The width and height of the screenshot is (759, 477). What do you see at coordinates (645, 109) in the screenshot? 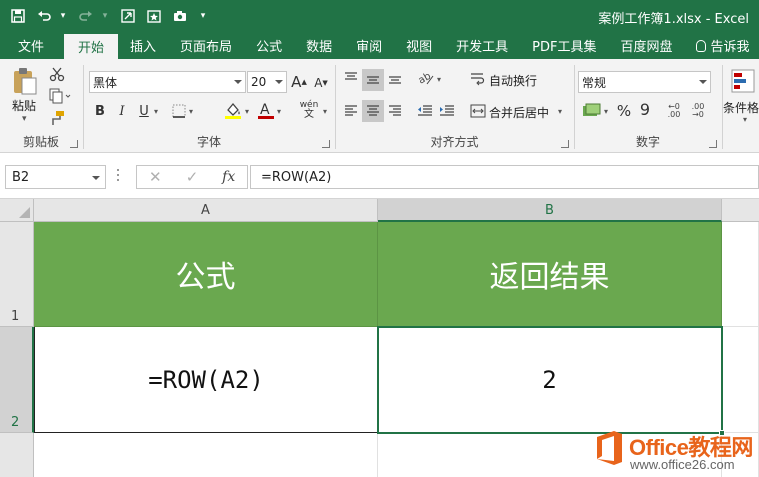
I see `comma-style-button: 9` at bounding box center [645, 109].